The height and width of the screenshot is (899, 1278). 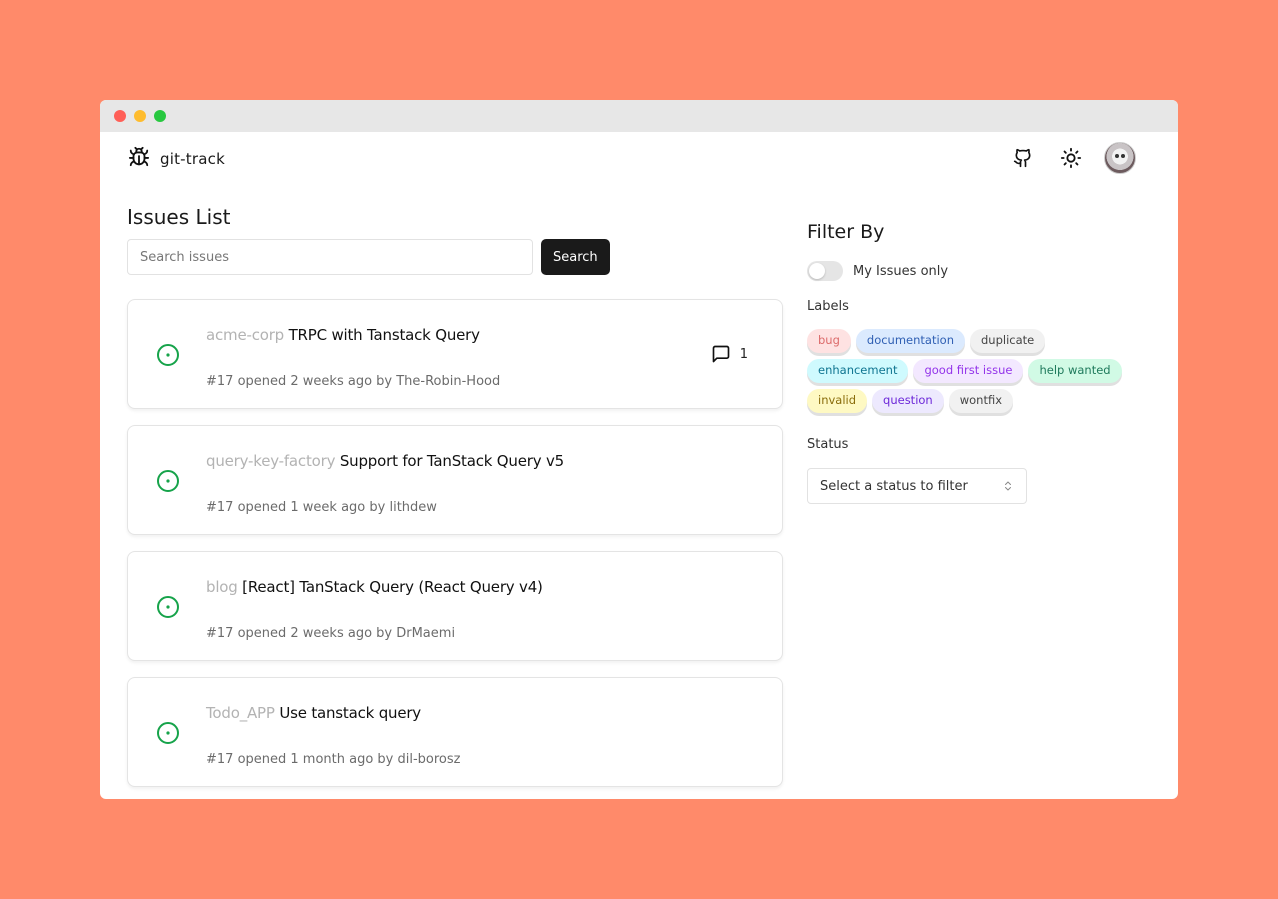 What do you see at coordinates (721, 354) in the screenshot?
I see `comment-icon` at bounding box center [721, 354].